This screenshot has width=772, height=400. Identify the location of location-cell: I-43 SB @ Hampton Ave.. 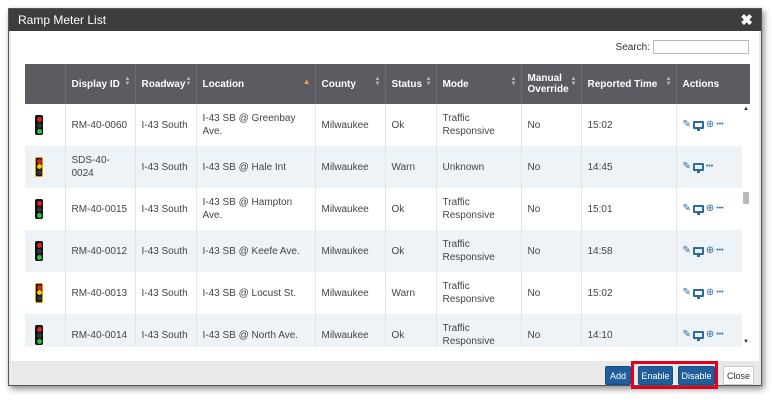
(256, 209).